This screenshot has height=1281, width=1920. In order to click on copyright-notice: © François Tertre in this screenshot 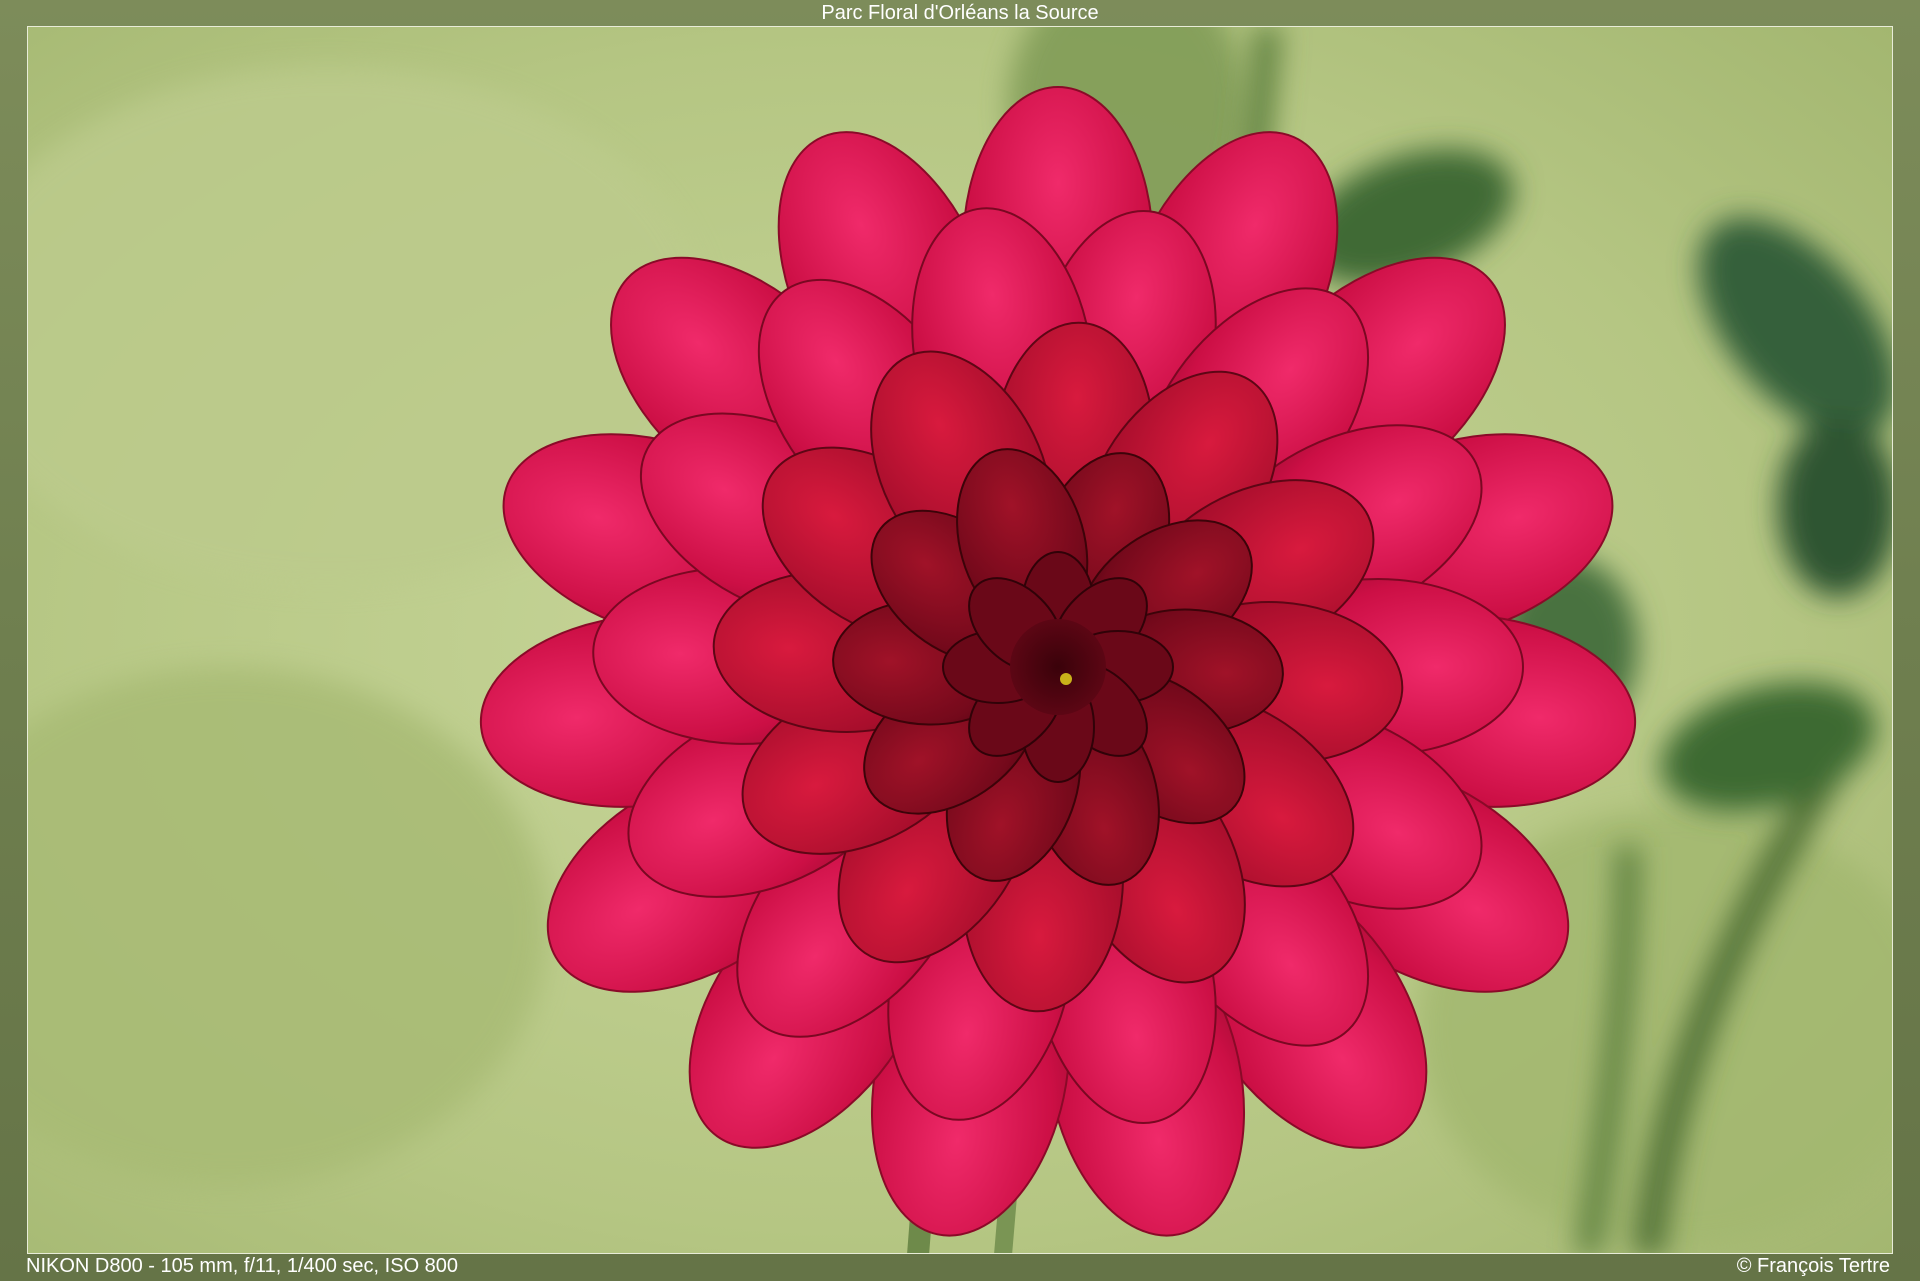, I will do `click(1813, 1266)`.